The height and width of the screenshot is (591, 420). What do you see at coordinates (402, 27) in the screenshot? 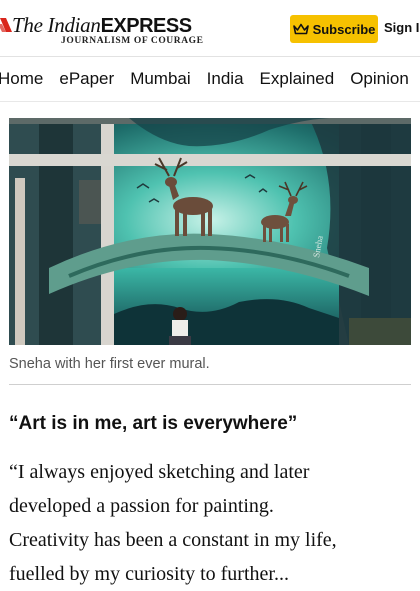
I see `signin-link: Sign In` at bounding box center [402, 27].